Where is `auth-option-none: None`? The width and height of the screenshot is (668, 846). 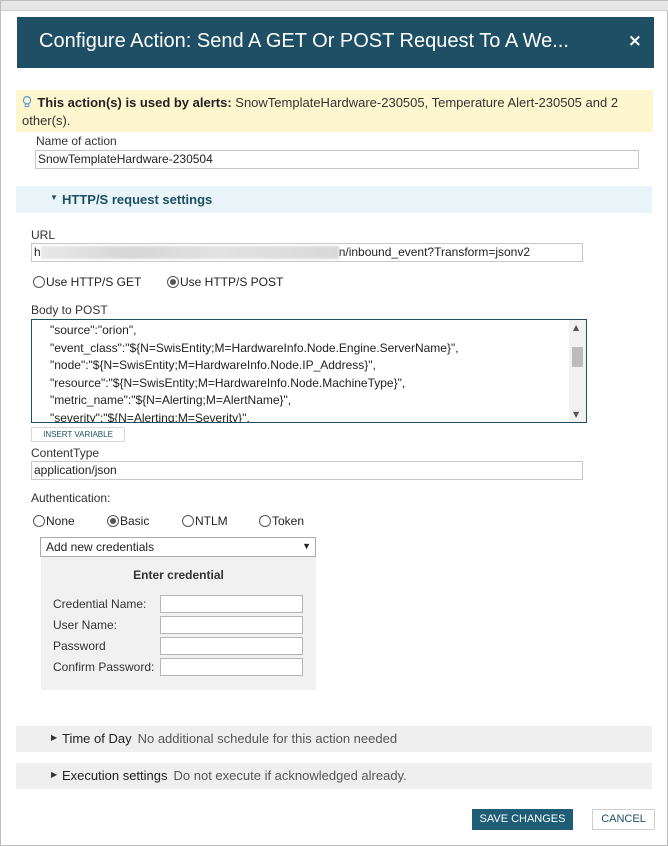
auth-option-none: None is located at coordinates (54, 521).